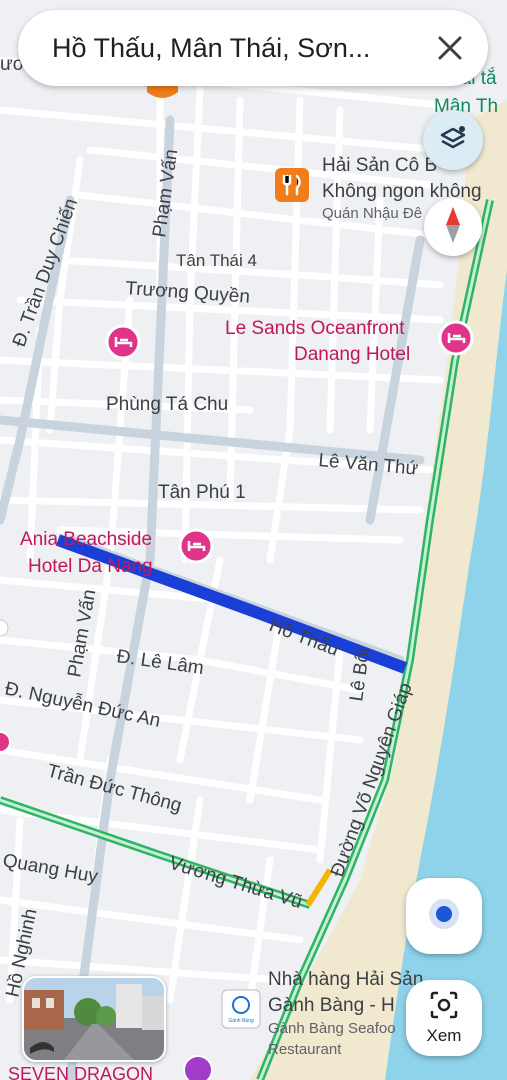  I want to click on lens-button: Xem, so click(444, 1018).